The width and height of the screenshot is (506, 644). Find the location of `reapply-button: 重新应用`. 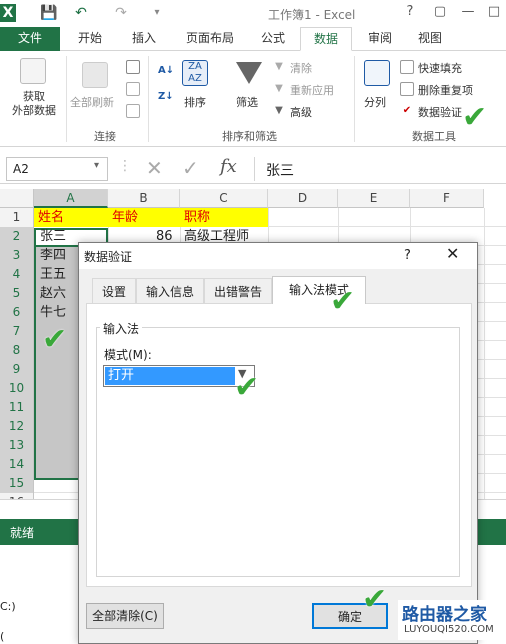

reapply-button: 重新应用 is located at coordinates (312, 90).